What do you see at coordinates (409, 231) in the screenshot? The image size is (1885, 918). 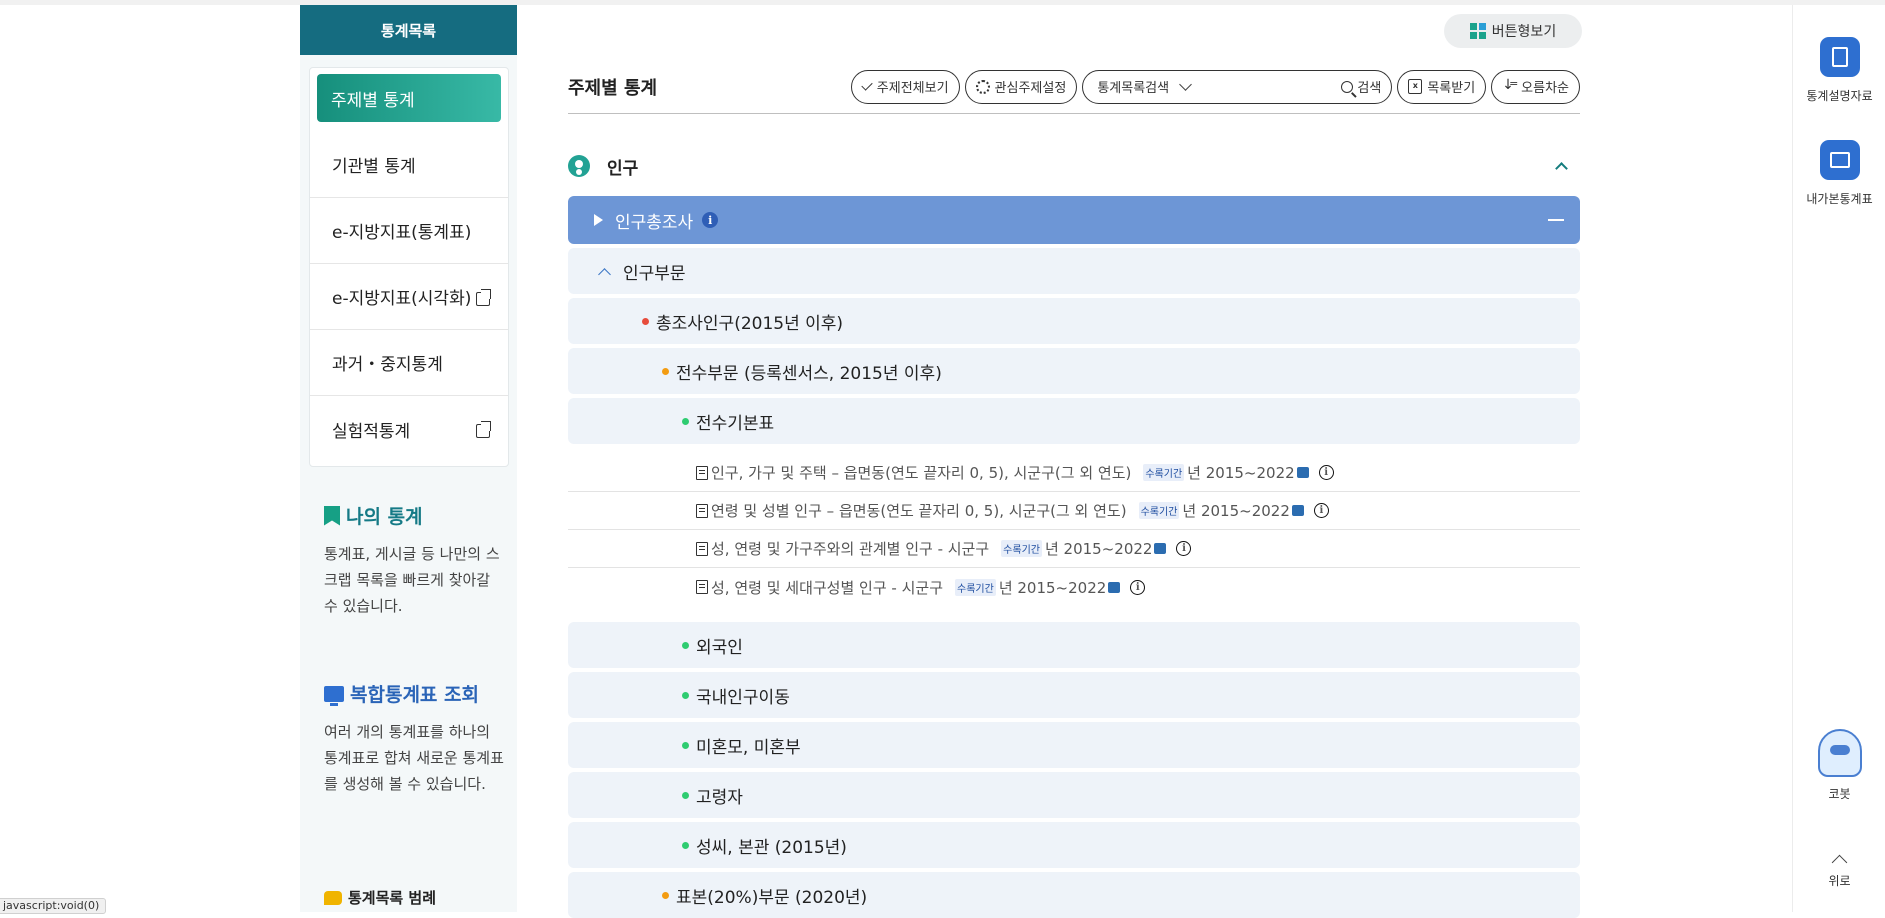 I see `nav-item-local-table: e-지방지표(통계표)` at bounding box center [409, 231].